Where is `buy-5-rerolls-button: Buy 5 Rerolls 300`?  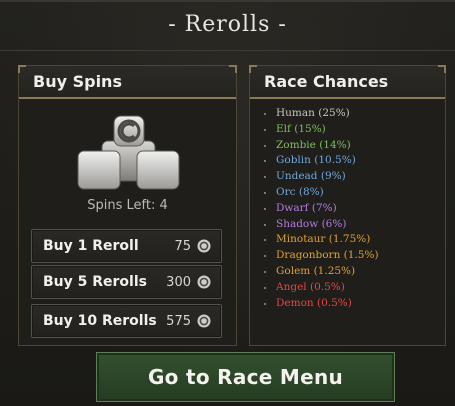 buy-5-rerolls-button: Buy 5 Rerolls 300 is located at coordinates (126, 282).